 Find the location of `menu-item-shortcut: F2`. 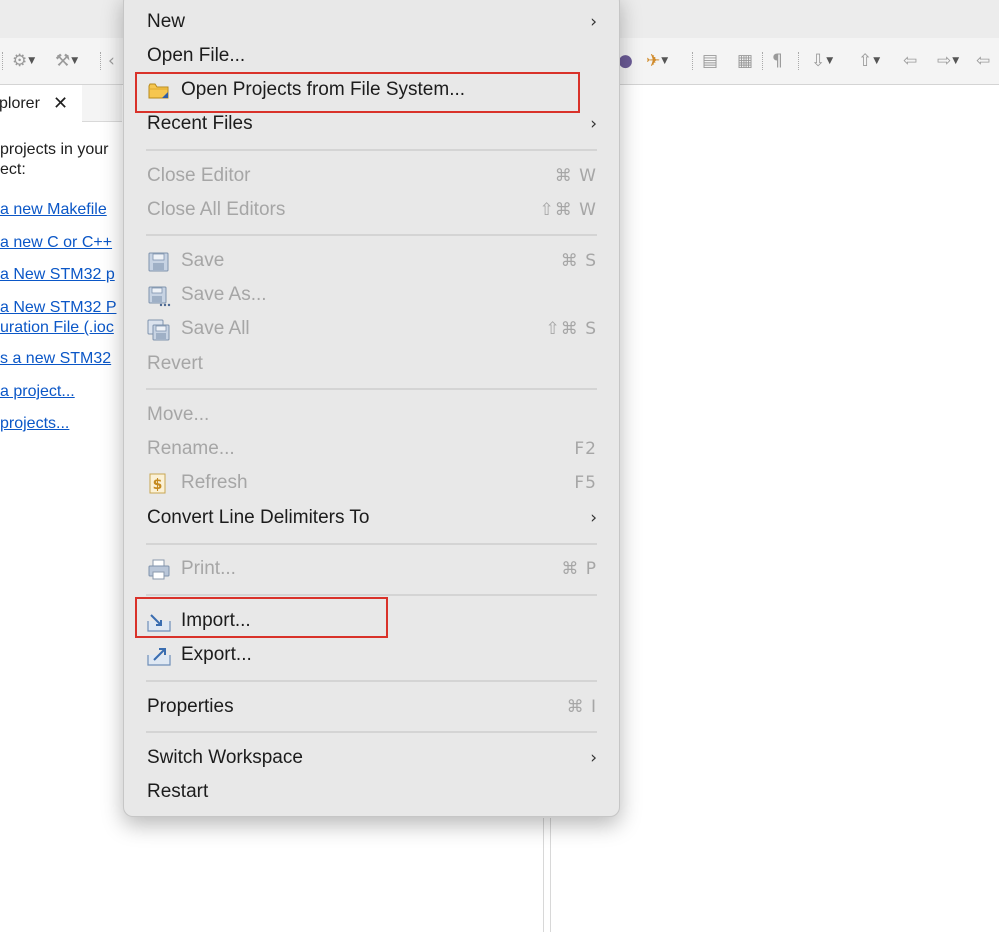

menu-item-shortcut: F2 is located at coordinates (585, 449).